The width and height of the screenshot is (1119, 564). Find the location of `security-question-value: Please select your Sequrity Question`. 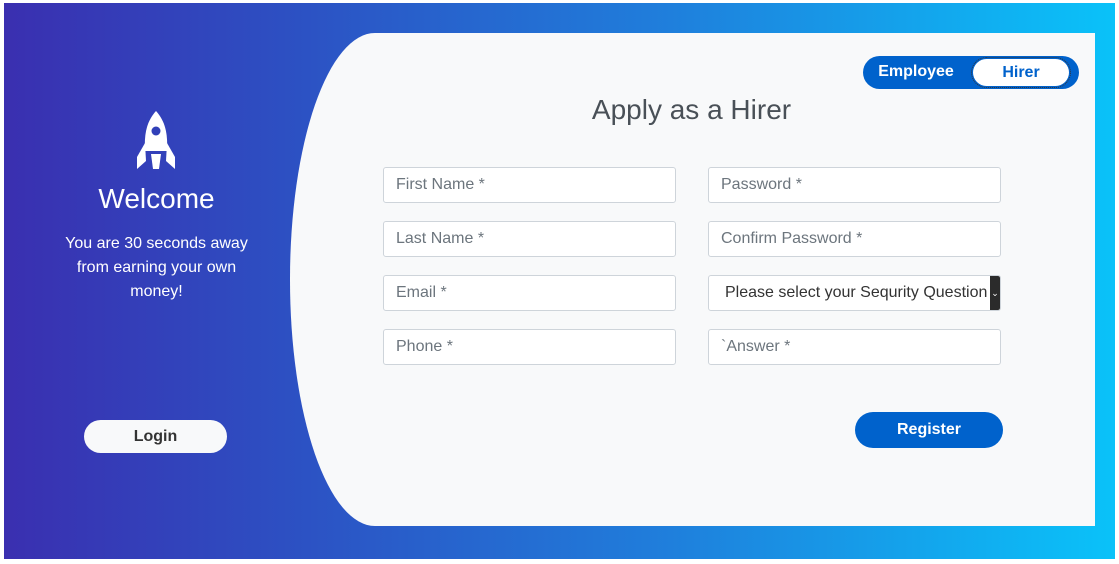

security-question-value: Please select your Sequrity Question is located at coordinates (856, 292).